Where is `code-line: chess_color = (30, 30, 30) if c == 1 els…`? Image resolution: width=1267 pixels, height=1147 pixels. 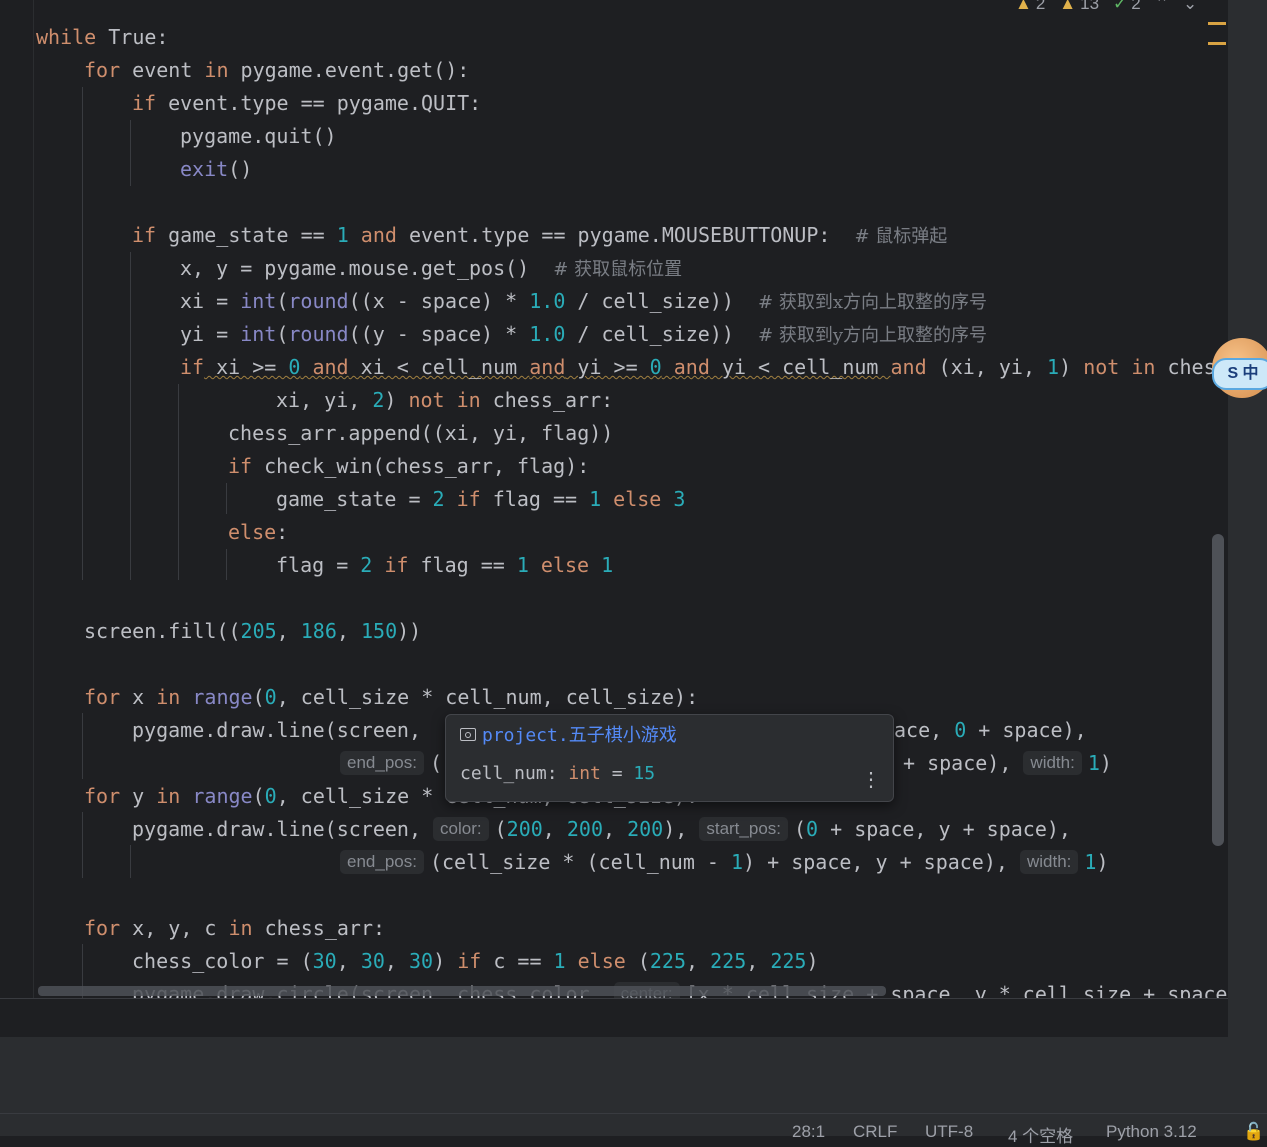
code-line: chess_color = (30, 30, 30) if c == 1 els… is located at coordinates (475, 961).